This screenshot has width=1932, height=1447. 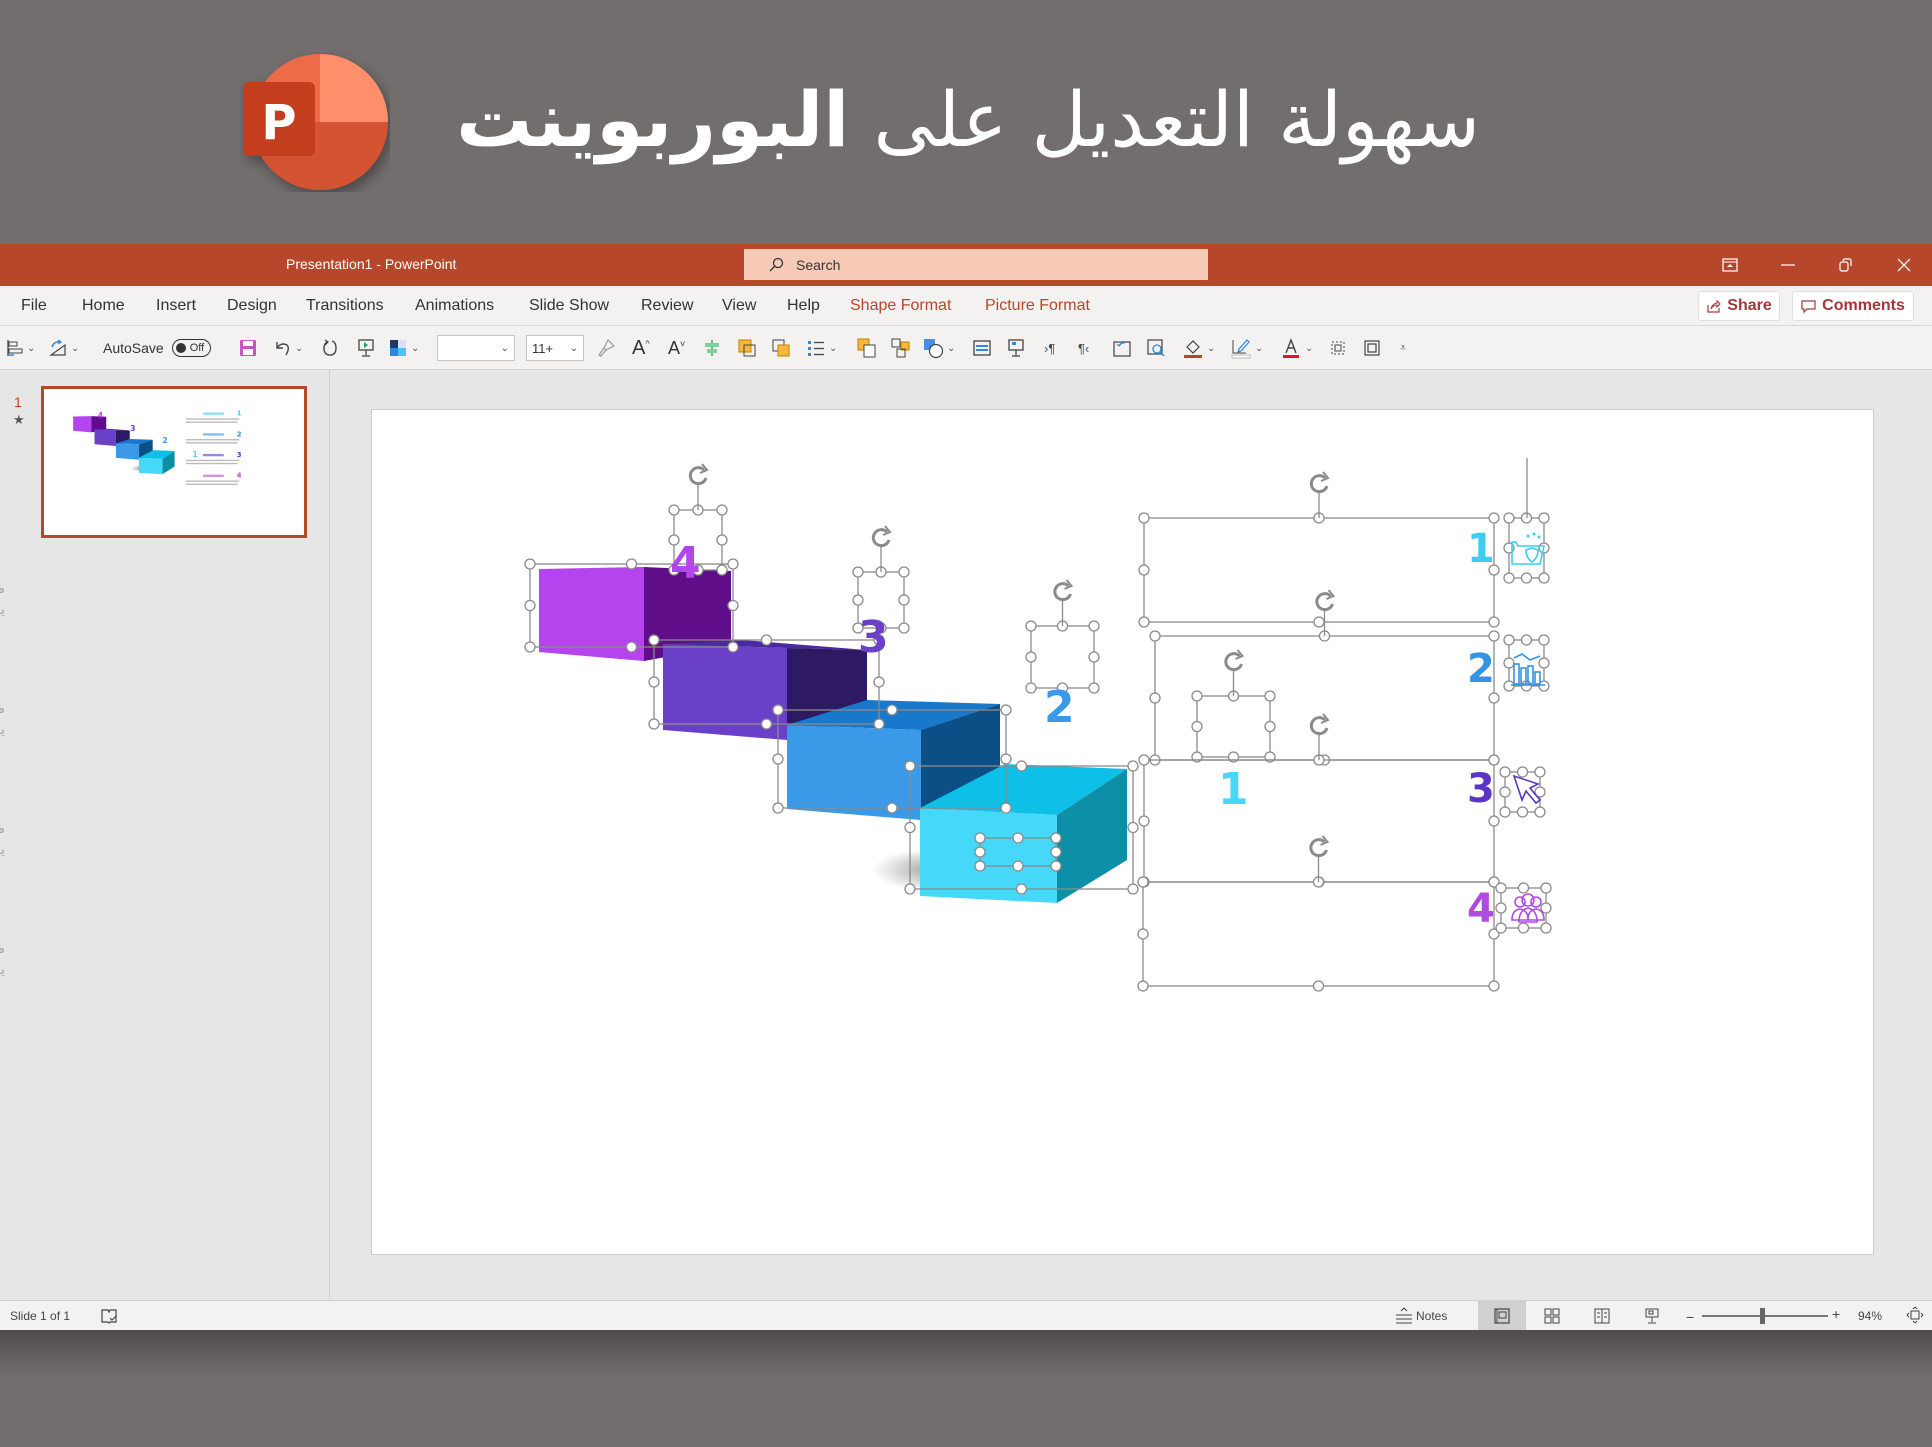 I want to click on normal-view-button, so click(x=1502, y=1316).